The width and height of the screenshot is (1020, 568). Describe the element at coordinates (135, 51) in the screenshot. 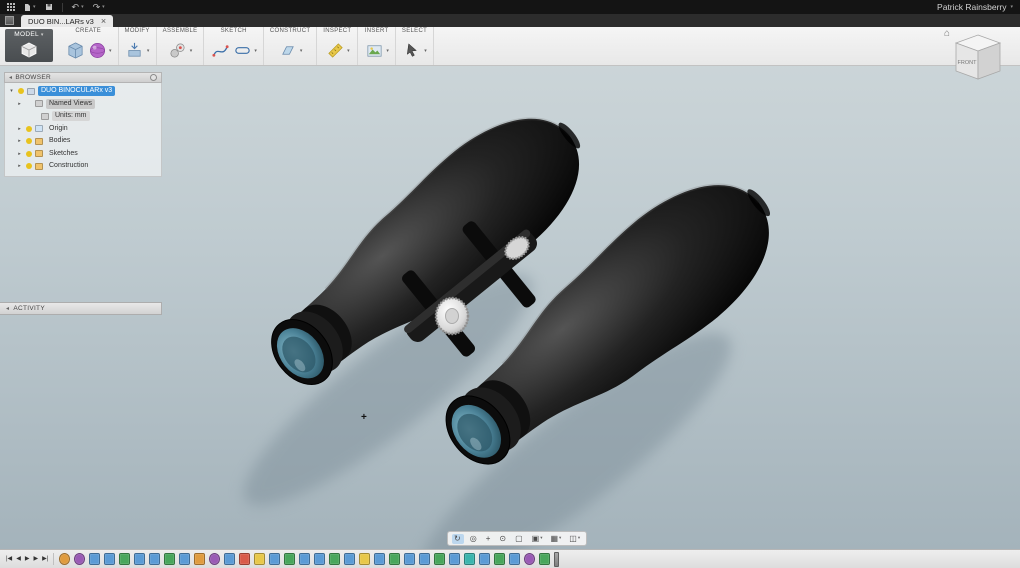

I see `press-pull-icon` at that location.